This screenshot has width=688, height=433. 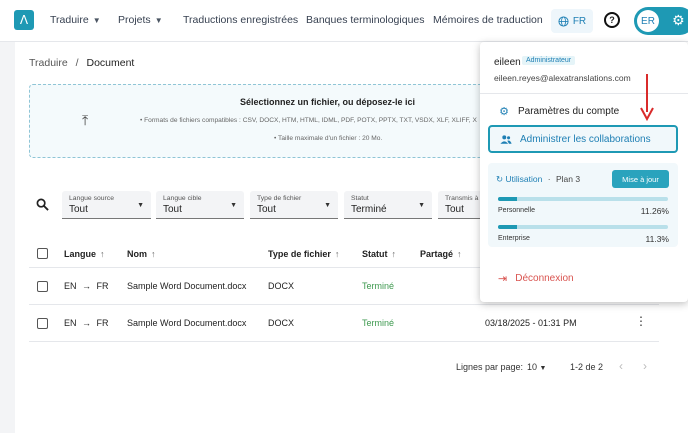 I want to click on filter-label: Transmis à, so click(x=462, y=198).